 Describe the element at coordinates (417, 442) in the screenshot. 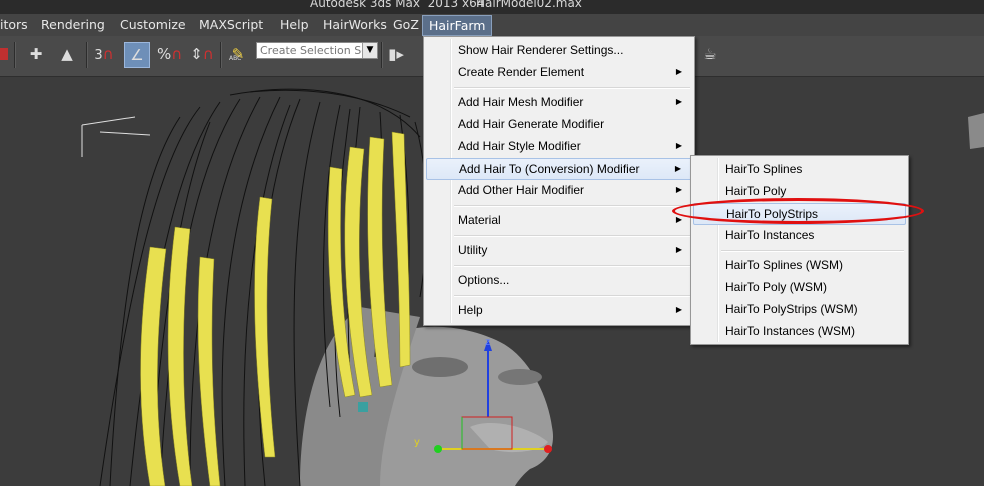

I see `svg-text: y` at that location.